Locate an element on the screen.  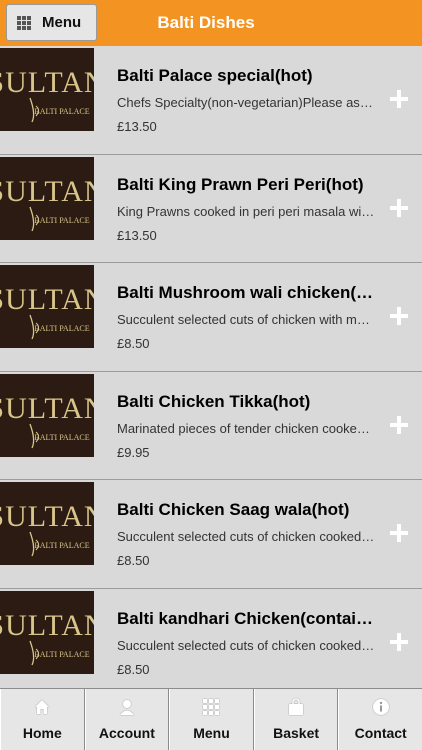
bottom-tab-bar: Home Account Menu Basket Contact is located at coordinates (211, 719).